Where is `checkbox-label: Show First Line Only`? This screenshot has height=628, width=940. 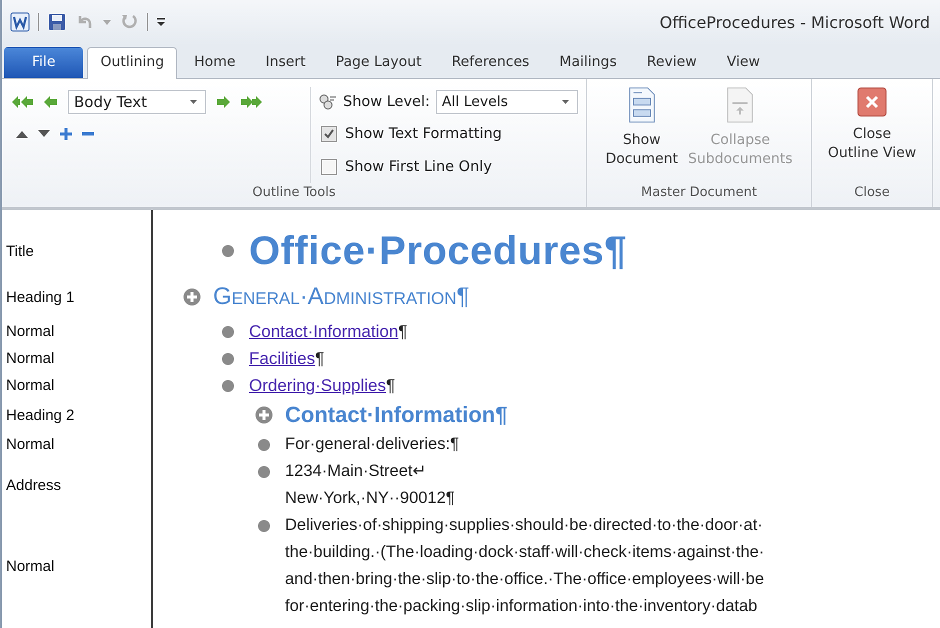
checkbox-label: Show First Line Only is located at coordinates (418, 166).